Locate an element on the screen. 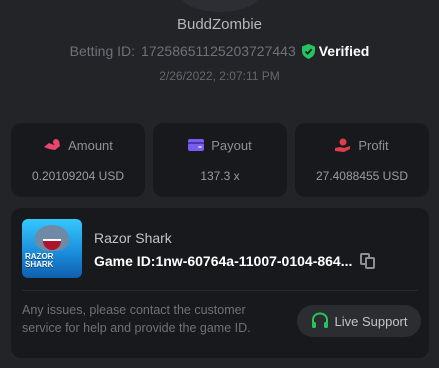 This screenshot has width=439, height=368. live-support-button: Live Support is located at coordinates (359, 321).